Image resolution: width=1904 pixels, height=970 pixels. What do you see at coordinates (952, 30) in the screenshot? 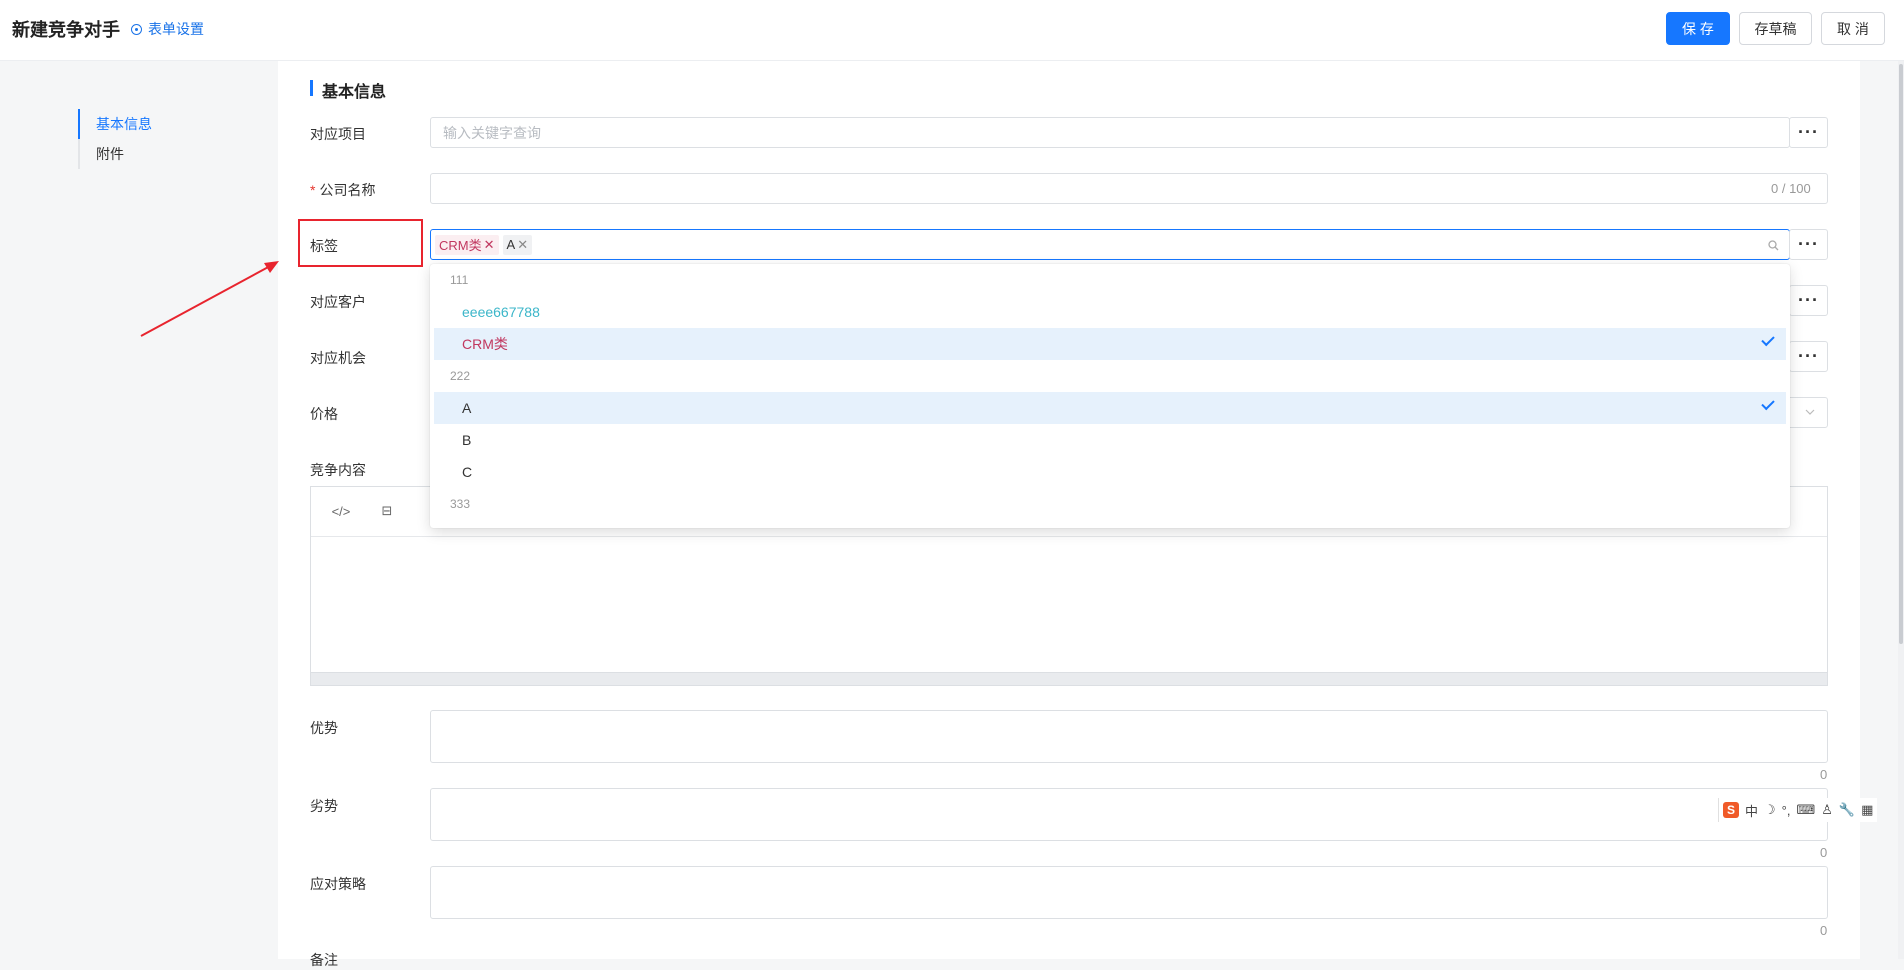
I see `page-header: 新建竞争对手 表单设置 保 存 存草稿 取 消` at bounding box center [952, 30].